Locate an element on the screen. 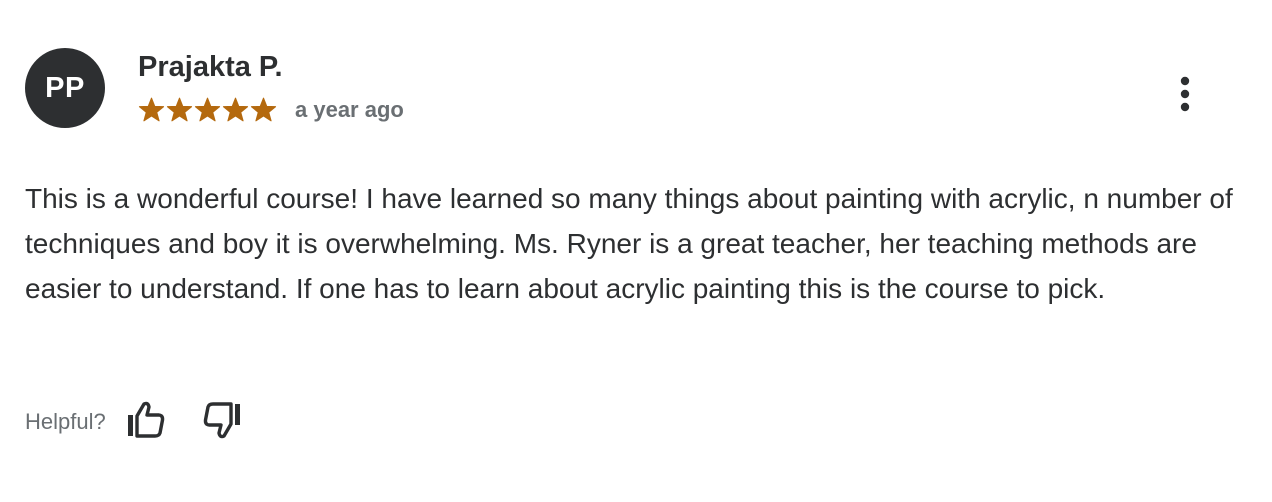 Image resolution: width=1272 pixels, height=502 pixels. thumbs-down-button is located at coordinates (222, 422).